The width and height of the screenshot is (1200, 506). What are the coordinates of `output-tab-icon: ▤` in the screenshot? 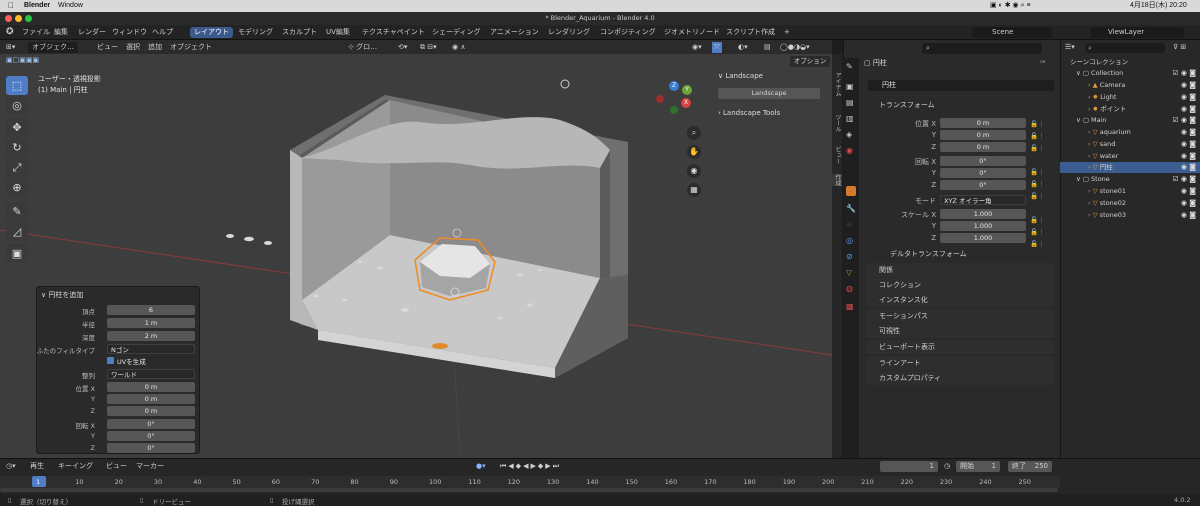 It's located at (851, 103).